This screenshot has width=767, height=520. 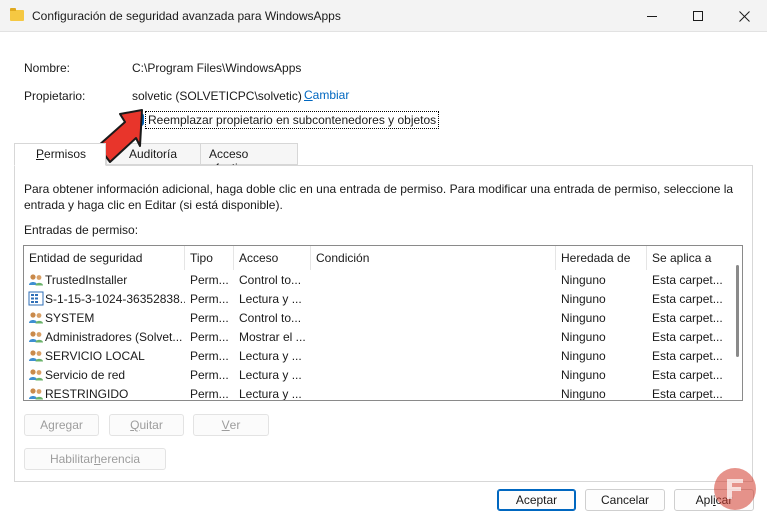 I want to click on view-button: Ver, so click(x=231, y=425).